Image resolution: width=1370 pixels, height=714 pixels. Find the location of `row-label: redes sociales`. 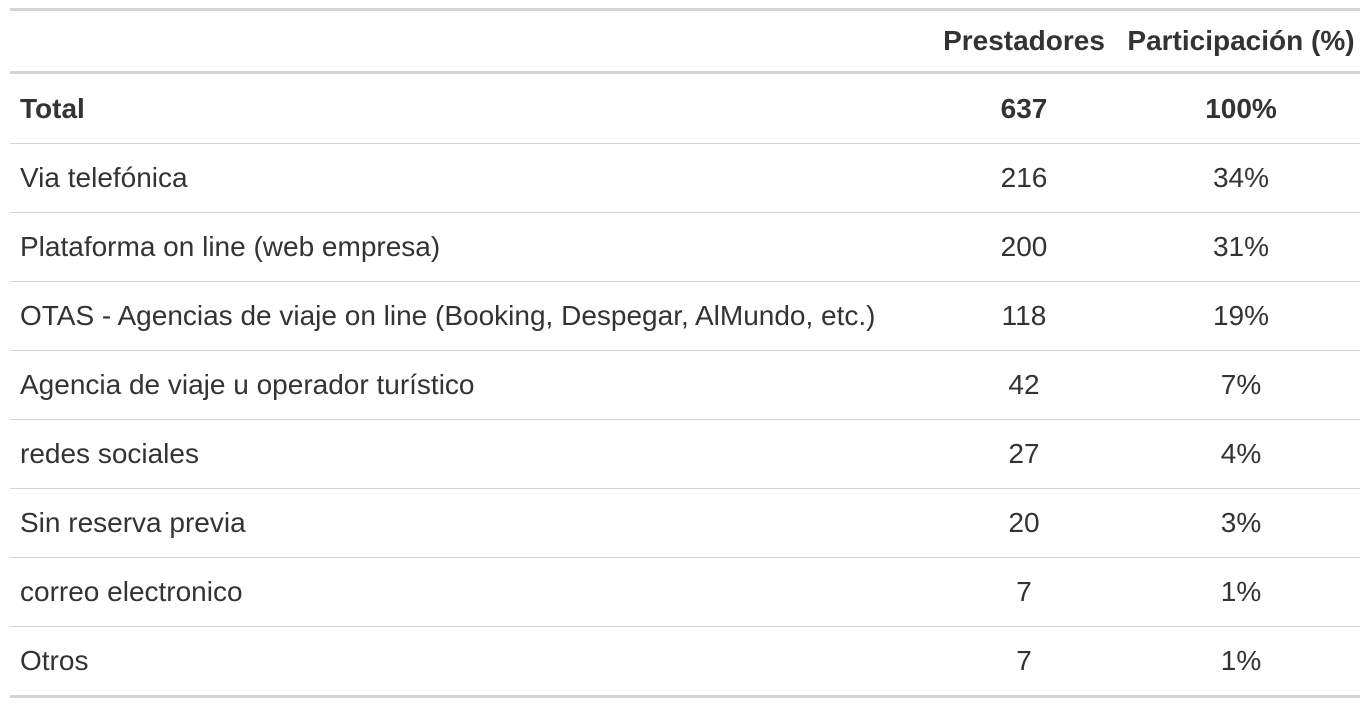

row-label: redes sociales is located at coordinates (468, 454).